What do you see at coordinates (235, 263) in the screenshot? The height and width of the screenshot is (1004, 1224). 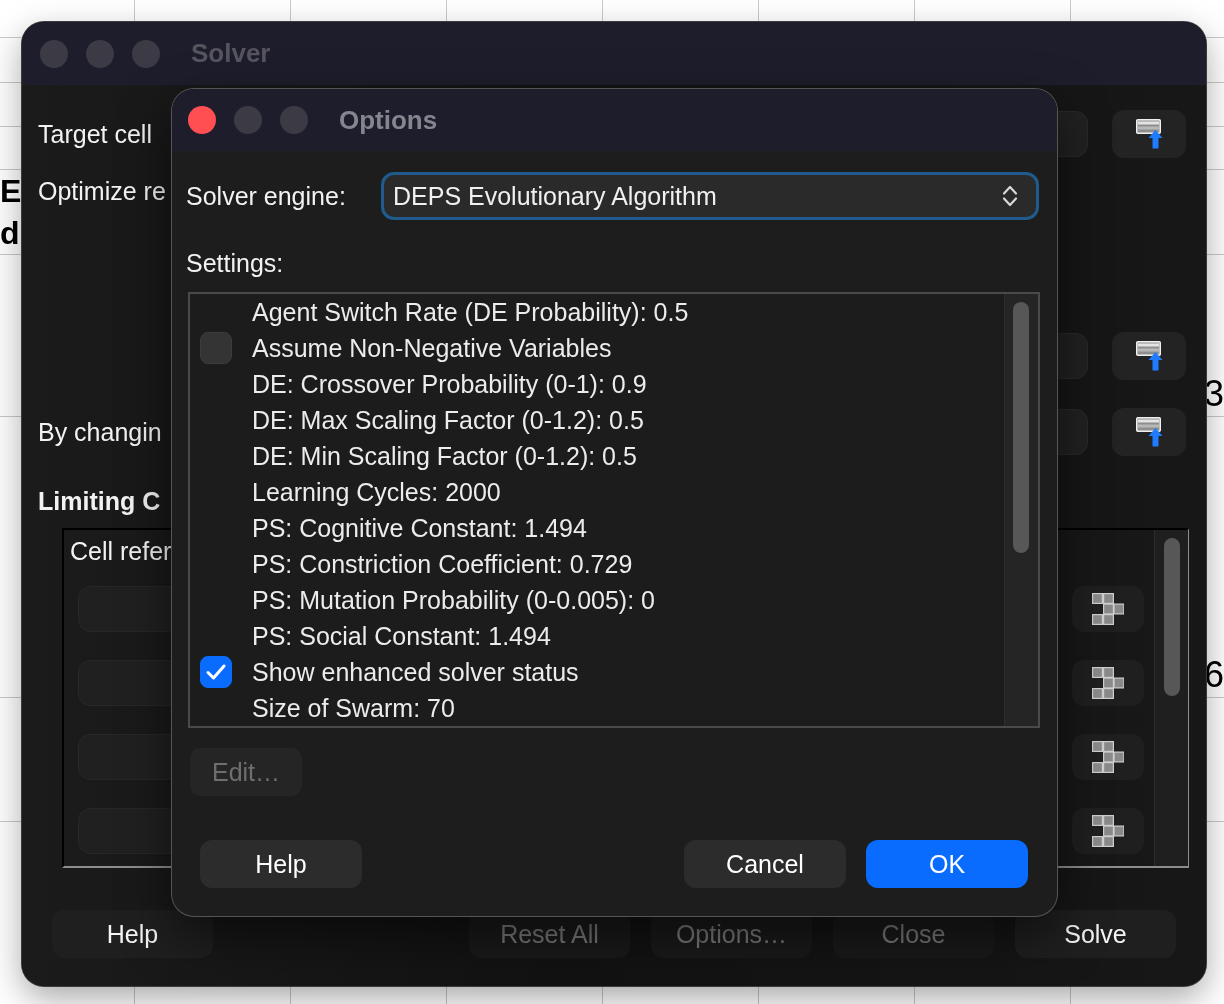 I see `section-label: Settings:` at bounding box center [235, 263].